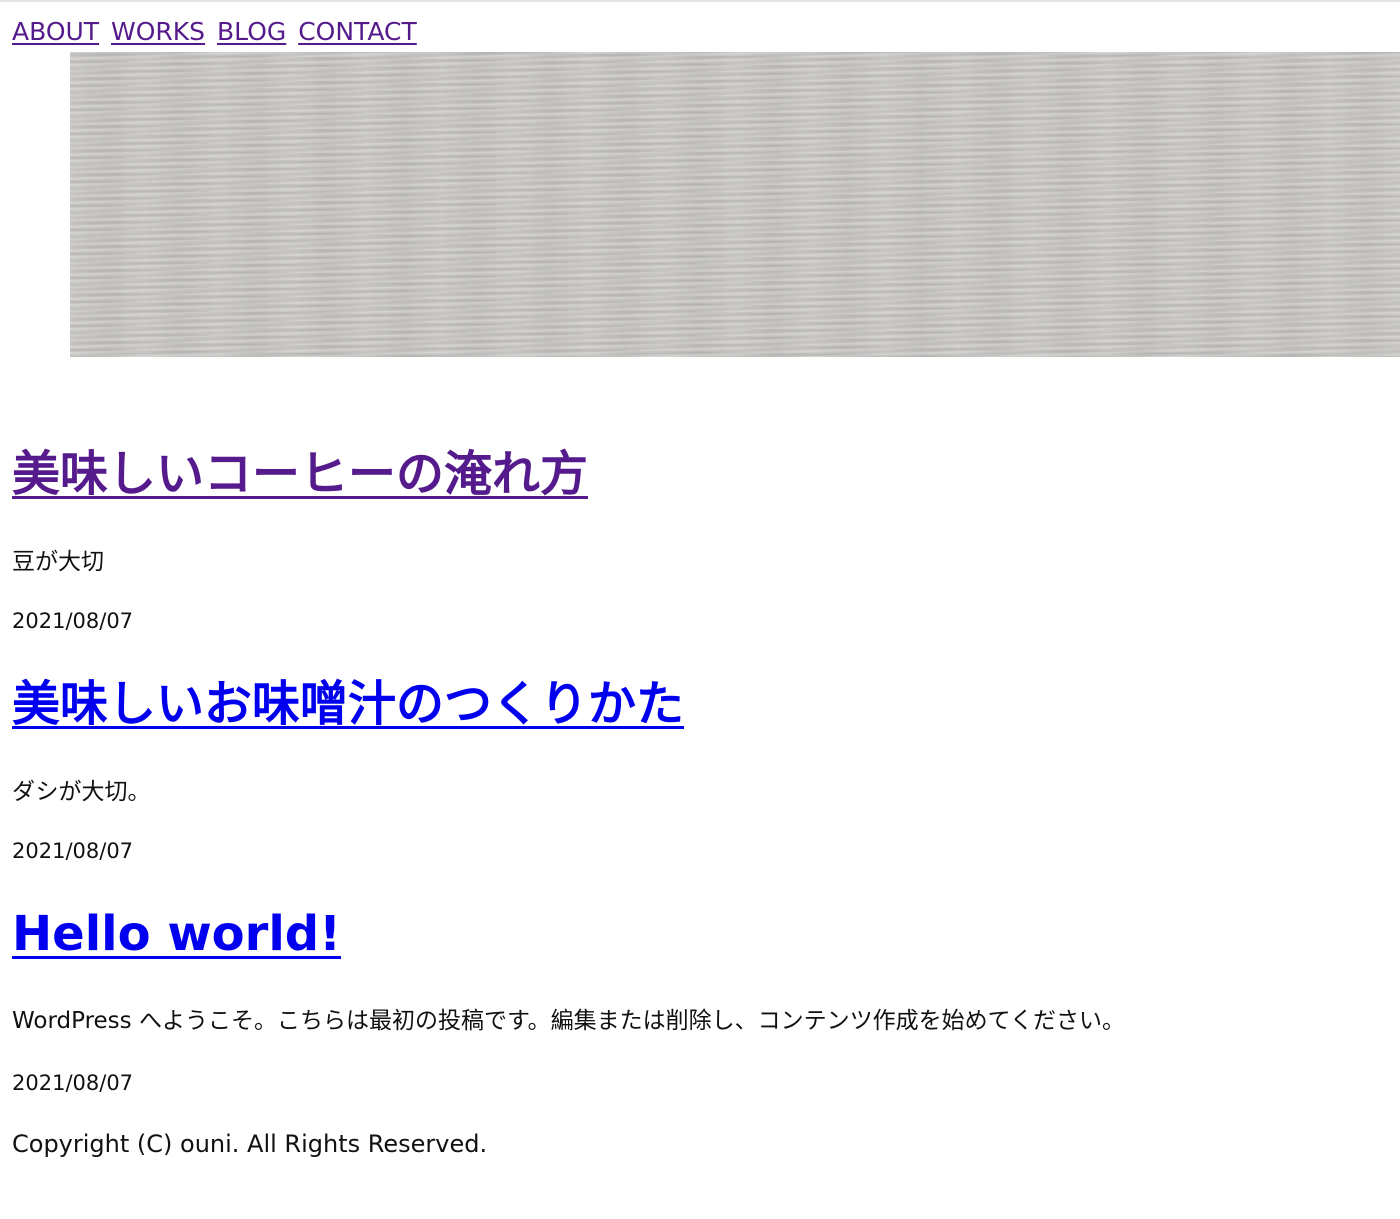 The height and width of the screenshot is (1219, 1400). I want to click on post-title-link: 美味しいコーヒーの淹れ方, so click(300, 474).